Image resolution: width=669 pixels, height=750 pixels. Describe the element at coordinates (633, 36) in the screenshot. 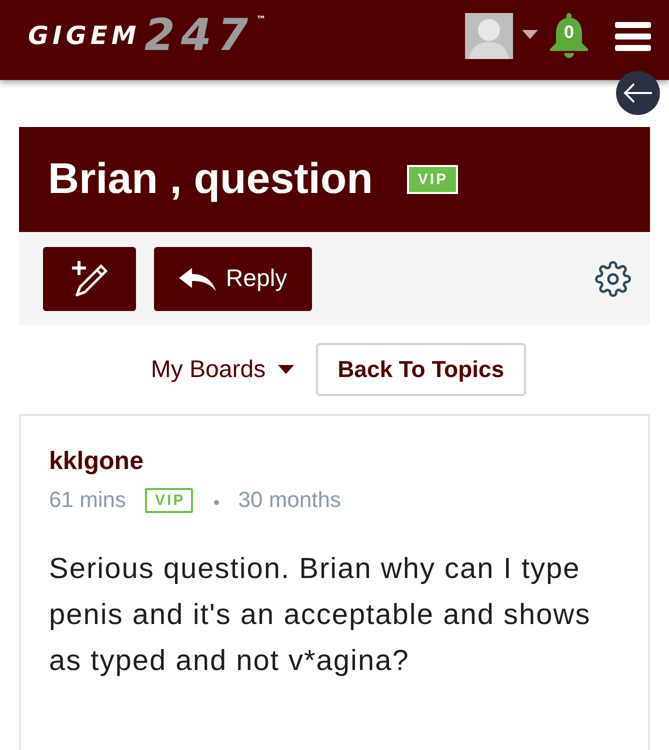

I see `menu-icon` at that location.